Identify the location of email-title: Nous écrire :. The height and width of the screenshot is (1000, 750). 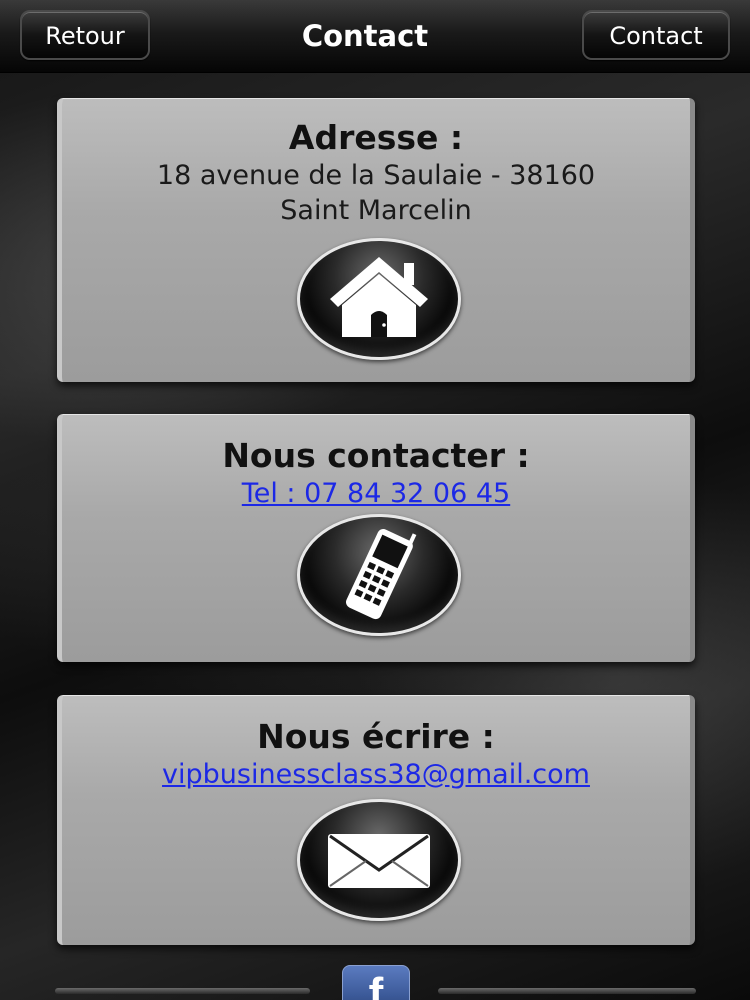
(376, 736).